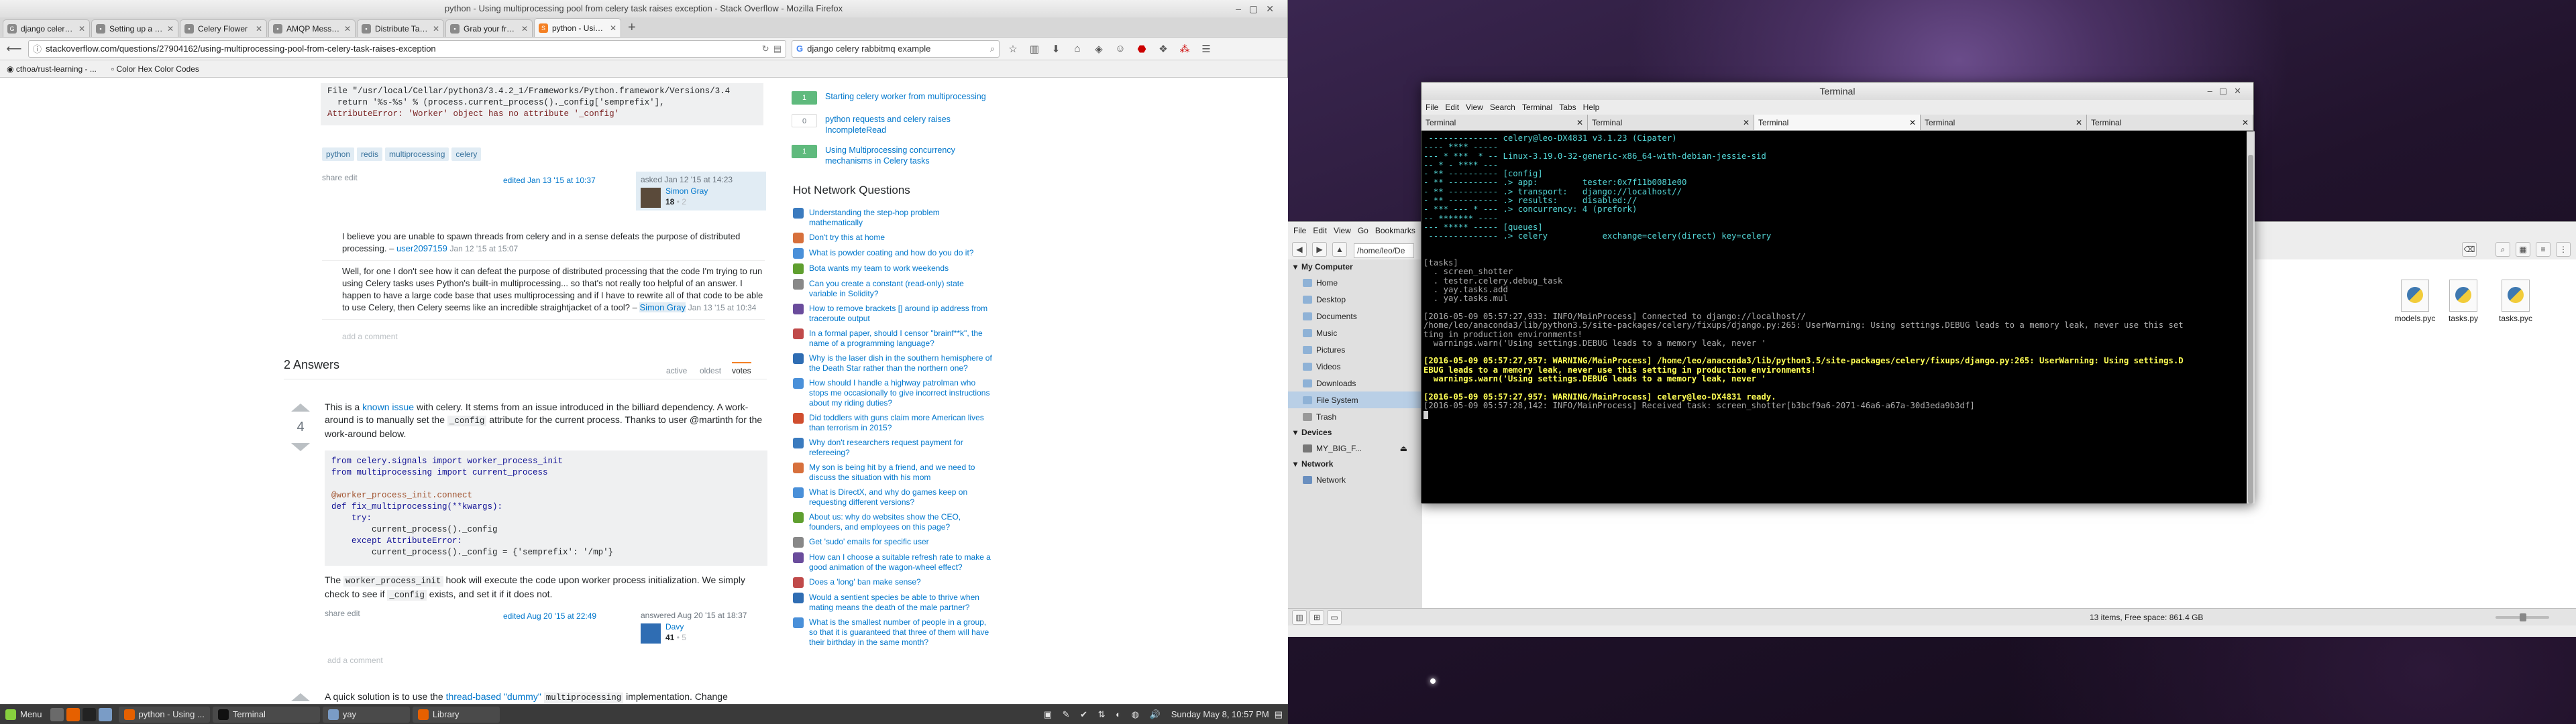 The width and height of the screenshot is (2576, 724). Describe the element at coordinates (388, 407) in the screenshot. I see `known-issue-link: known issue` at that location.